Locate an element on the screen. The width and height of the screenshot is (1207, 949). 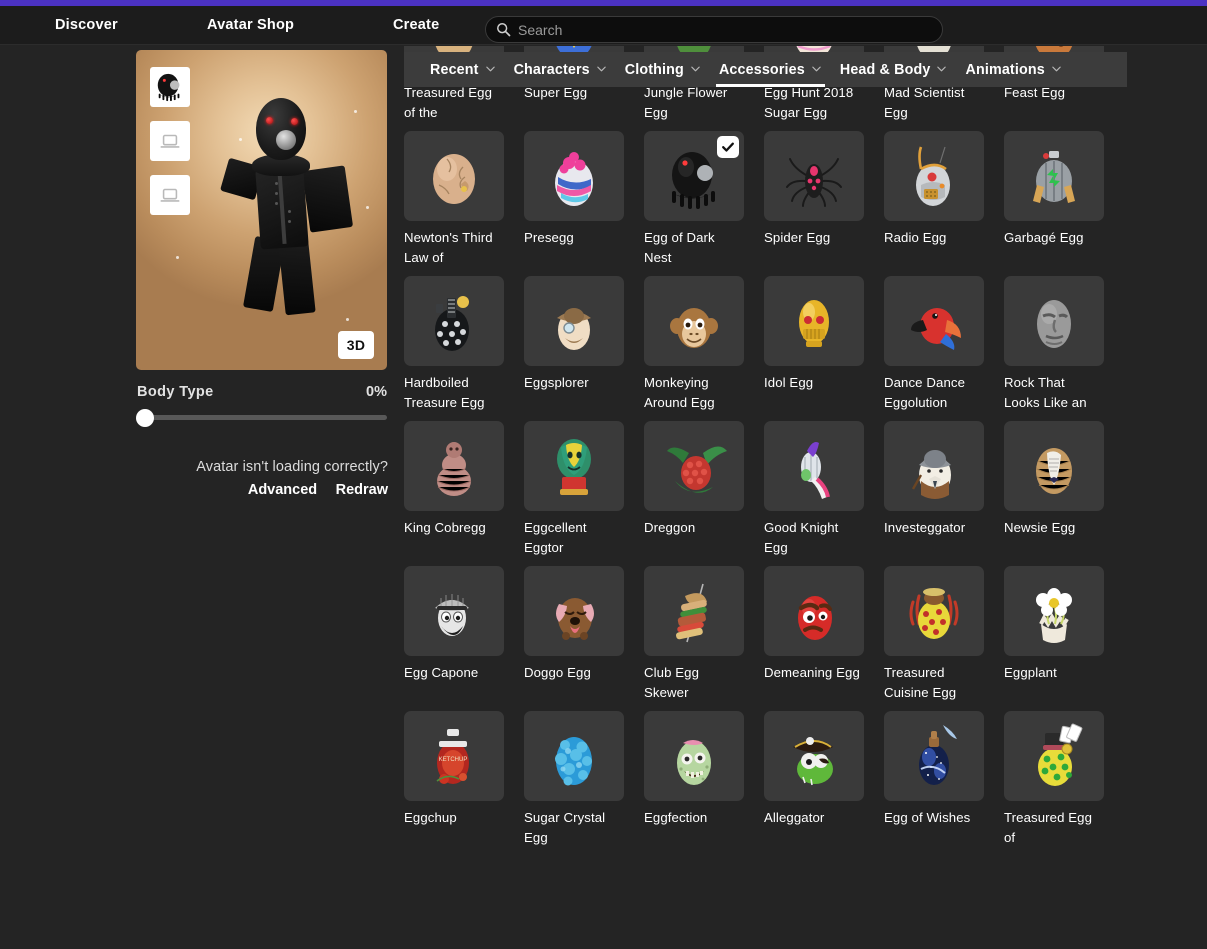
catalog-item-card: Dance Dance Eggolution is located at coordinates (934, 344).